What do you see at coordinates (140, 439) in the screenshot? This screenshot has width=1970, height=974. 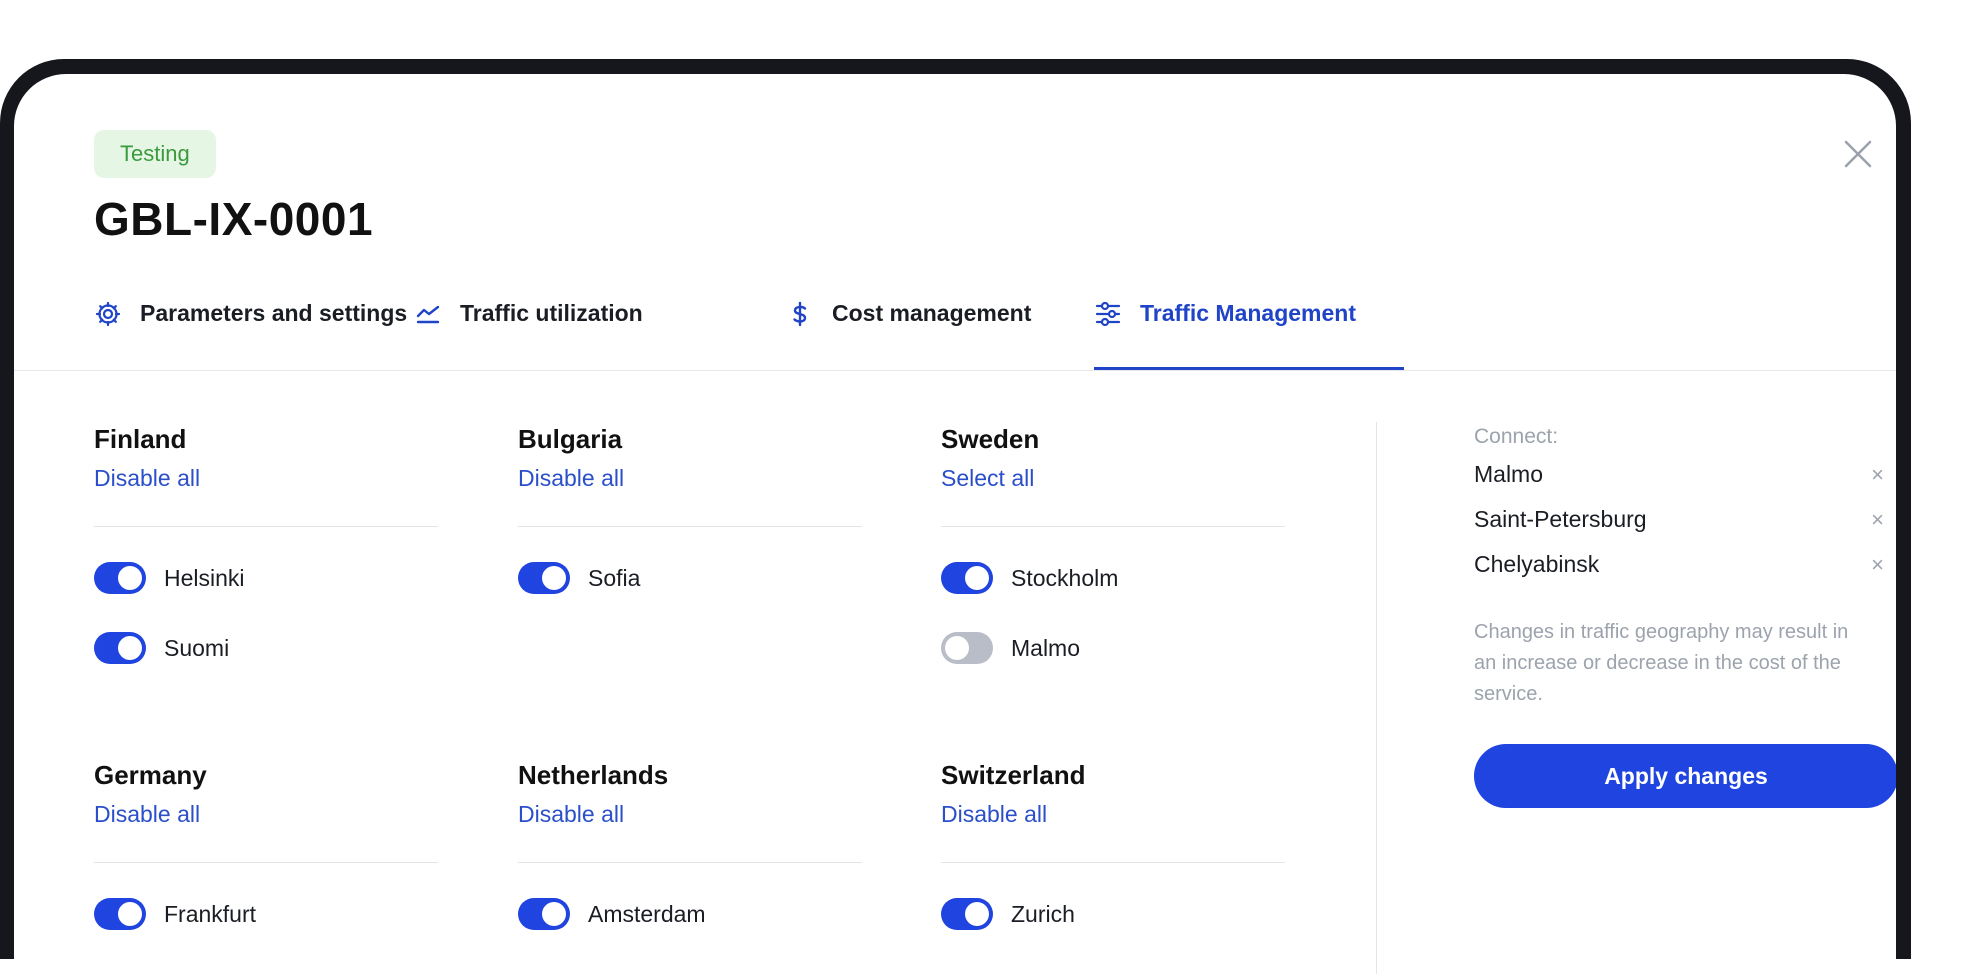 I see `country-name: Finland` at bounding box center [140, 439].